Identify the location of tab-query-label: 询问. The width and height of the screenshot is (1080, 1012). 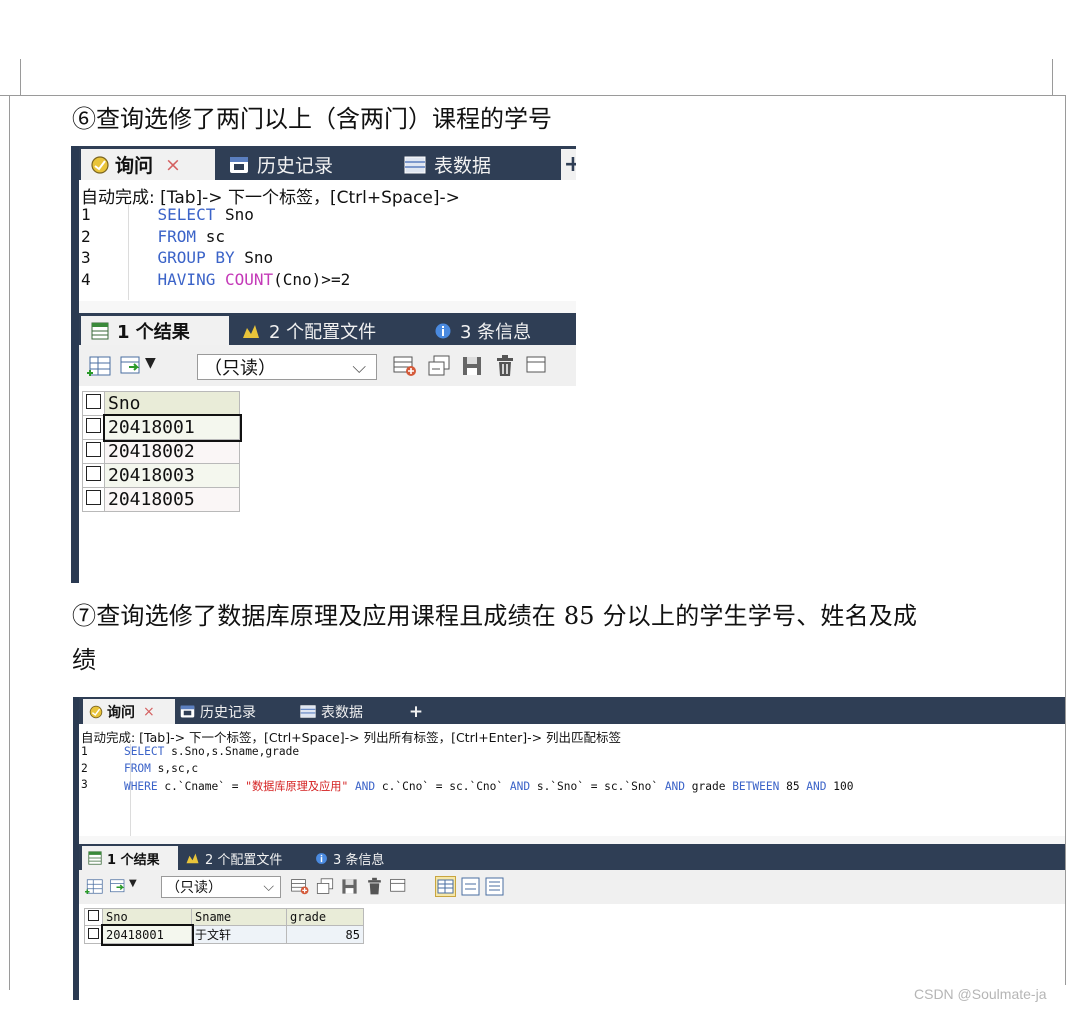
(134, 166).